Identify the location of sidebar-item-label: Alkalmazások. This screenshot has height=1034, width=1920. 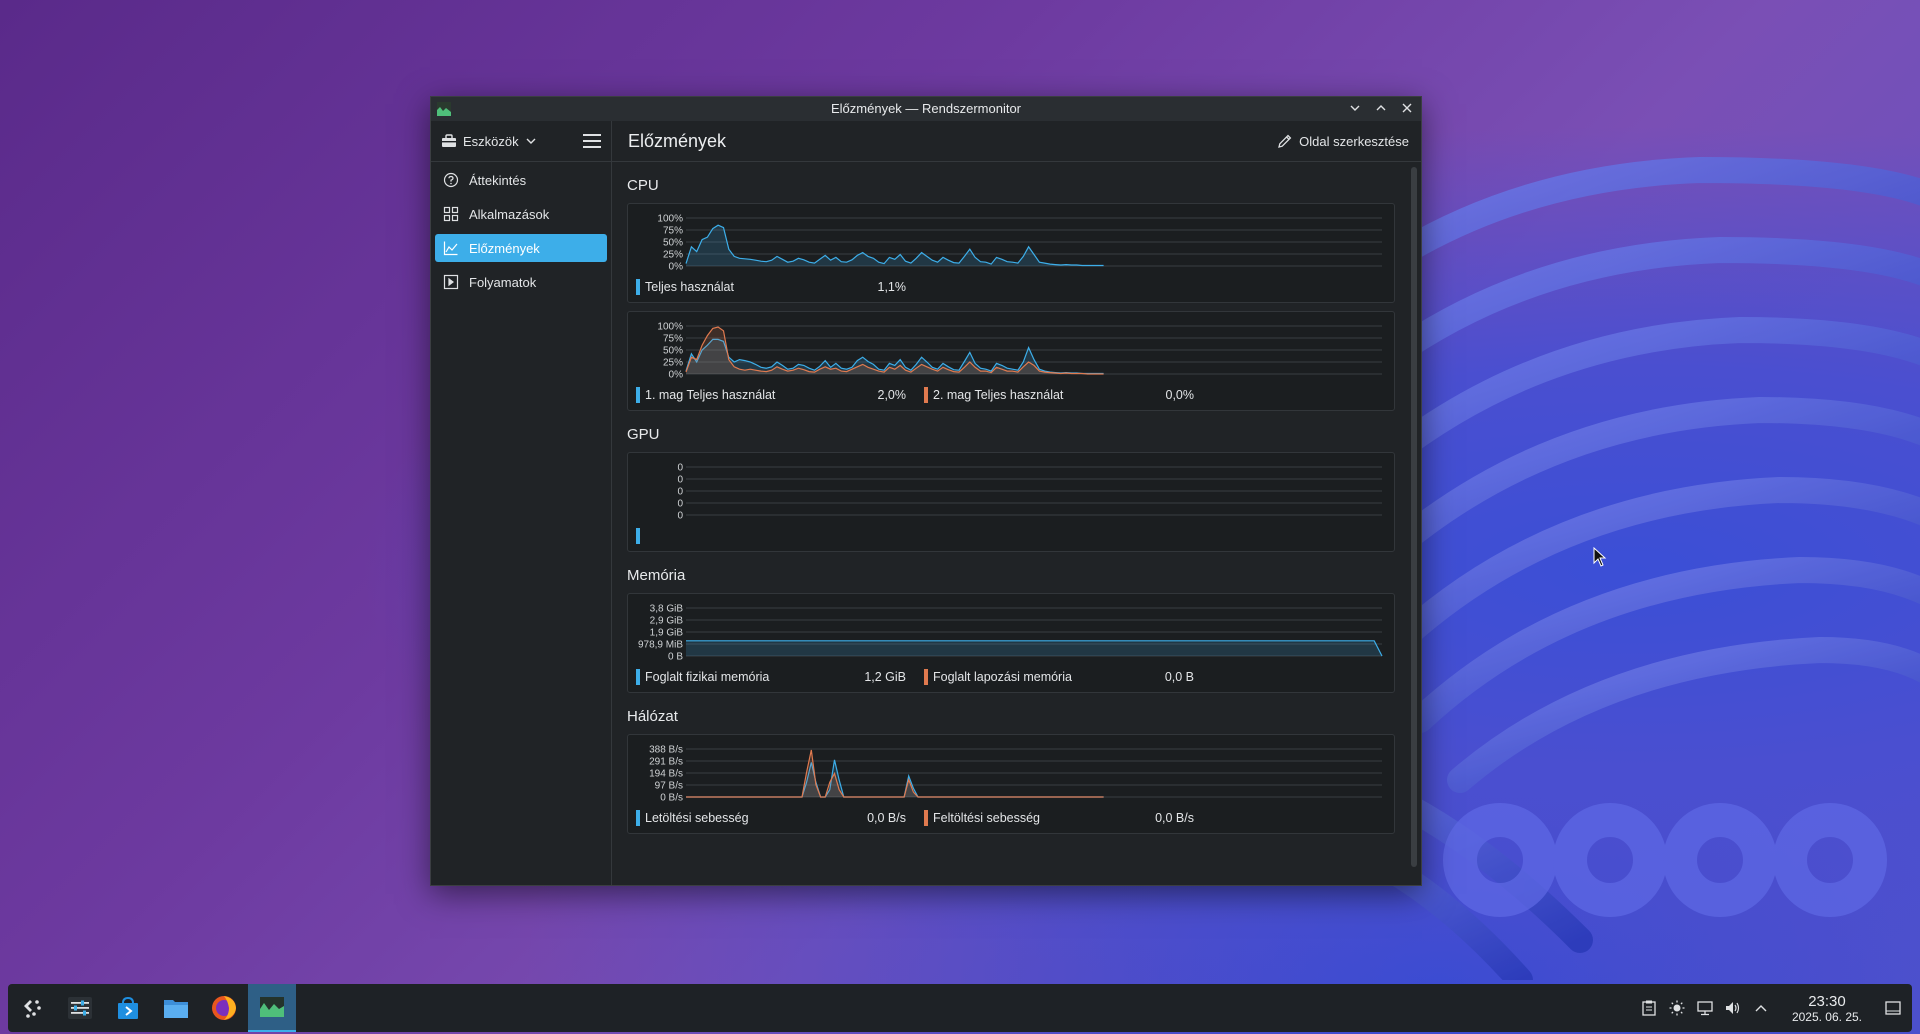
(509, 214).